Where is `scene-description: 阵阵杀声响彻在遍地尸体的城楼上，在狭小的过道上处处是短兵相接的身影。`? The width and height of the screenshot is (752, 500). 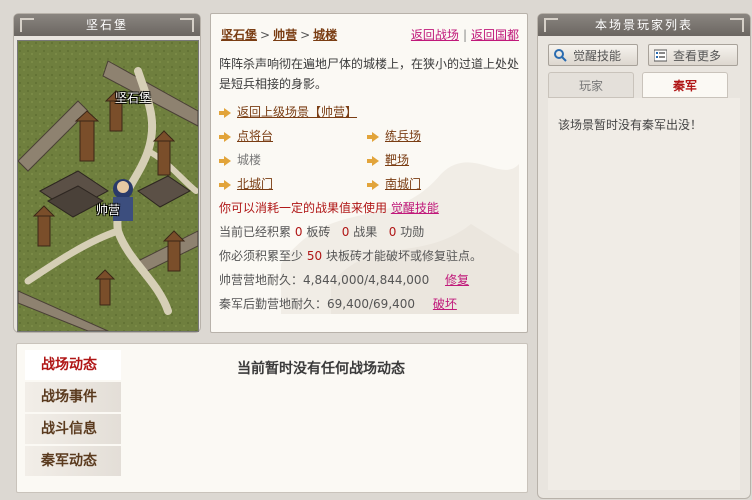 scene-description: 阵阵杀声响彻在遍地尸体的城楼上，在狭小的过道上处处是短兵相接的身影。 is located at coordinates (369, 74).